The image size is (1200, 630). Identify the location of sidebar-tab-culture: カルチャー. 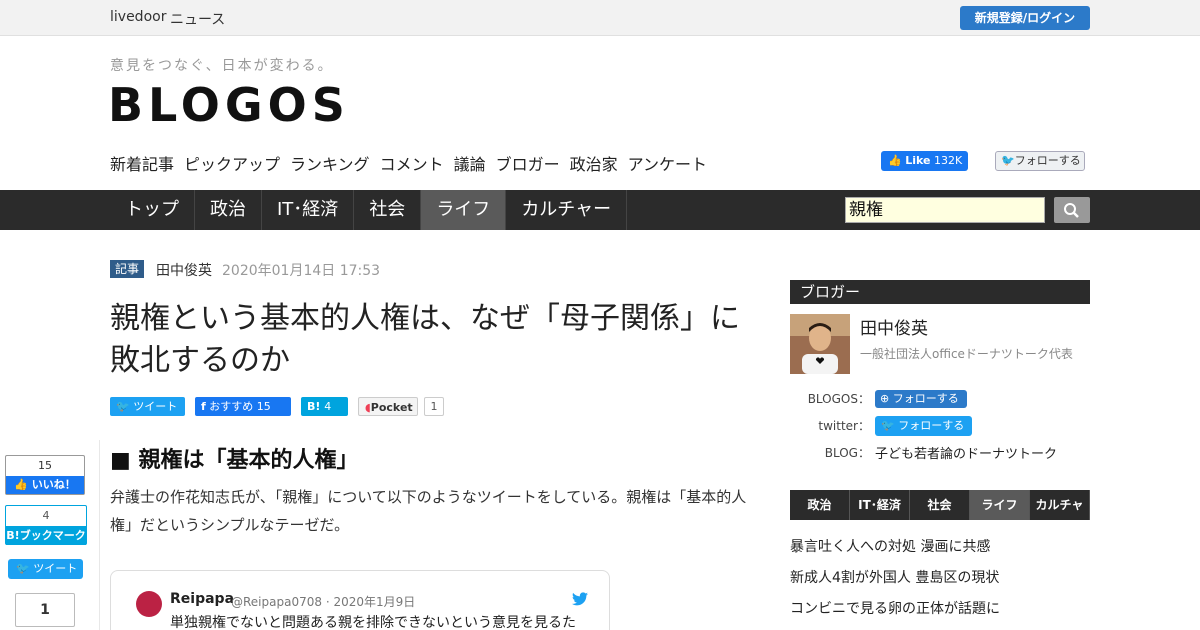
(1060, 516).